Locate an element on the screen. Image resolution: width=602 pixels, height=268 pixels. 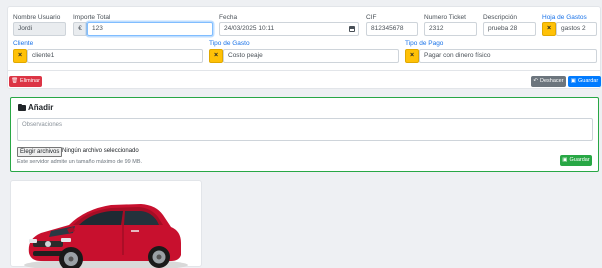
tipo-gasto-clear-button: × is located at coordinates (216, 56).